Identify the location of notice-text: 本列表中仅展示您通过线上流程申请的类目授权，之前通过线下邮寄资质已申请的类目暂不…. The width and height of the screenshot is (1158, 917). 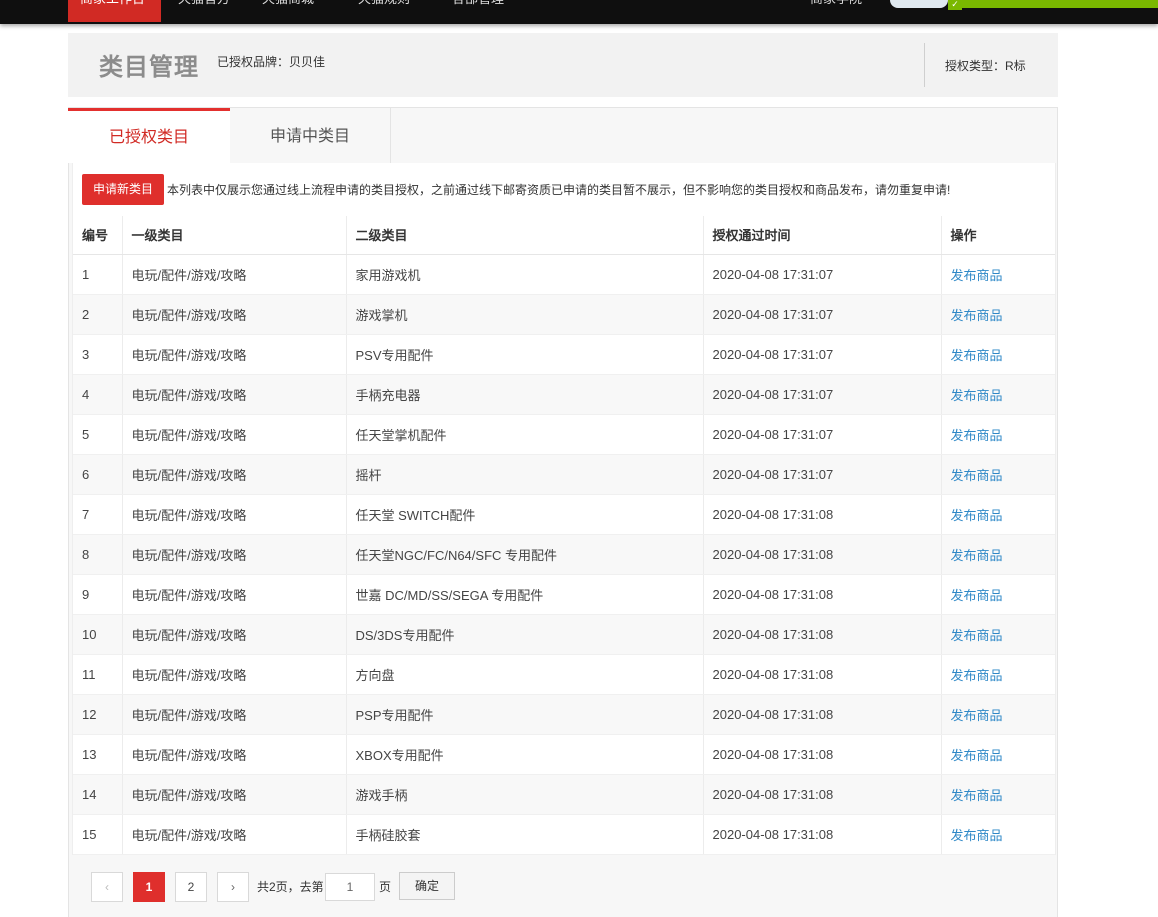
(559, 190).